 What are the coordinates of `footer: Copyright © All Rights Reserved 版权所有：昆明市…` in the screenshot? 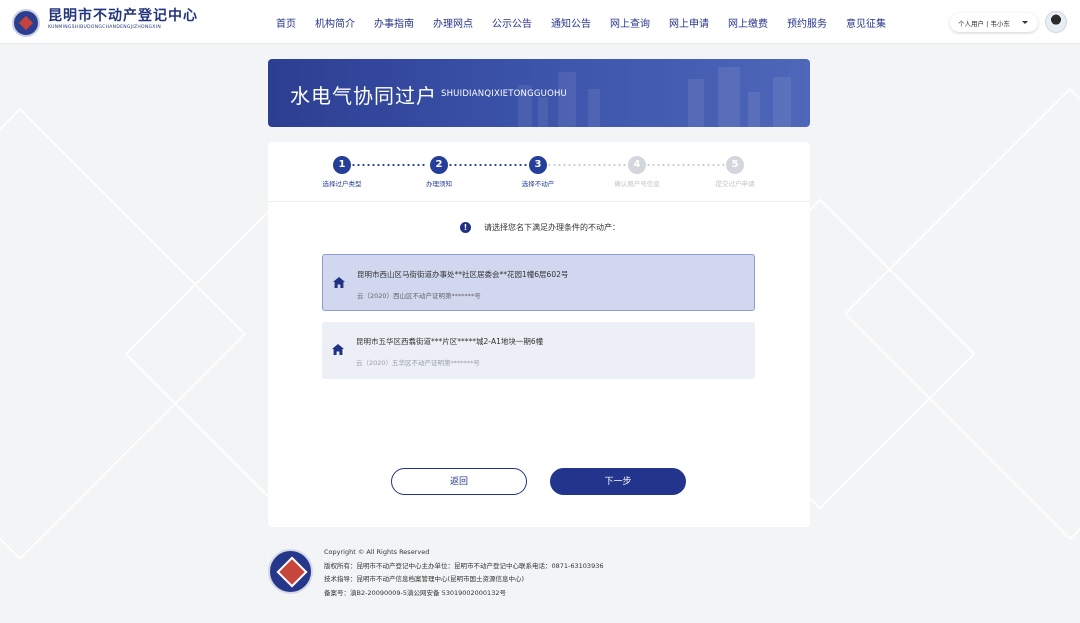 It's located at (463, 573).